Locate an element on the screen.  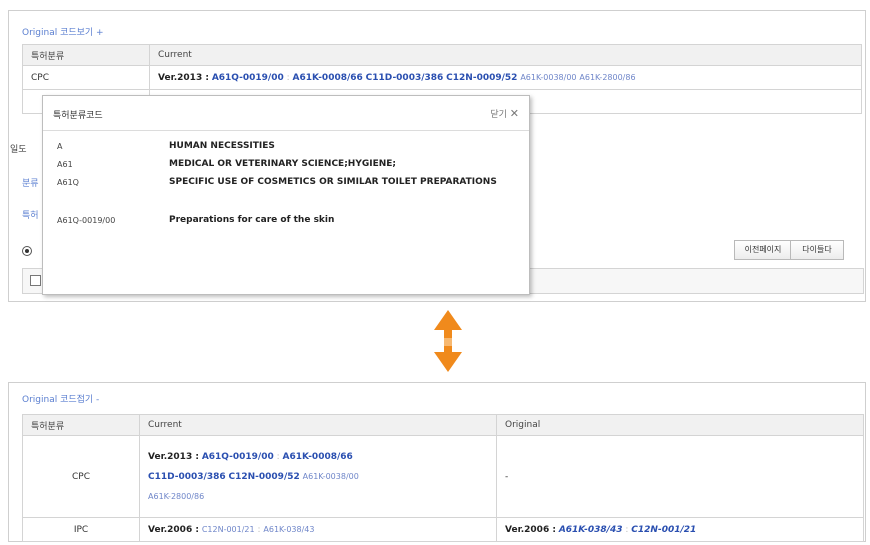
next-page-button: 다이들다 is located at coordinates (817, 250).